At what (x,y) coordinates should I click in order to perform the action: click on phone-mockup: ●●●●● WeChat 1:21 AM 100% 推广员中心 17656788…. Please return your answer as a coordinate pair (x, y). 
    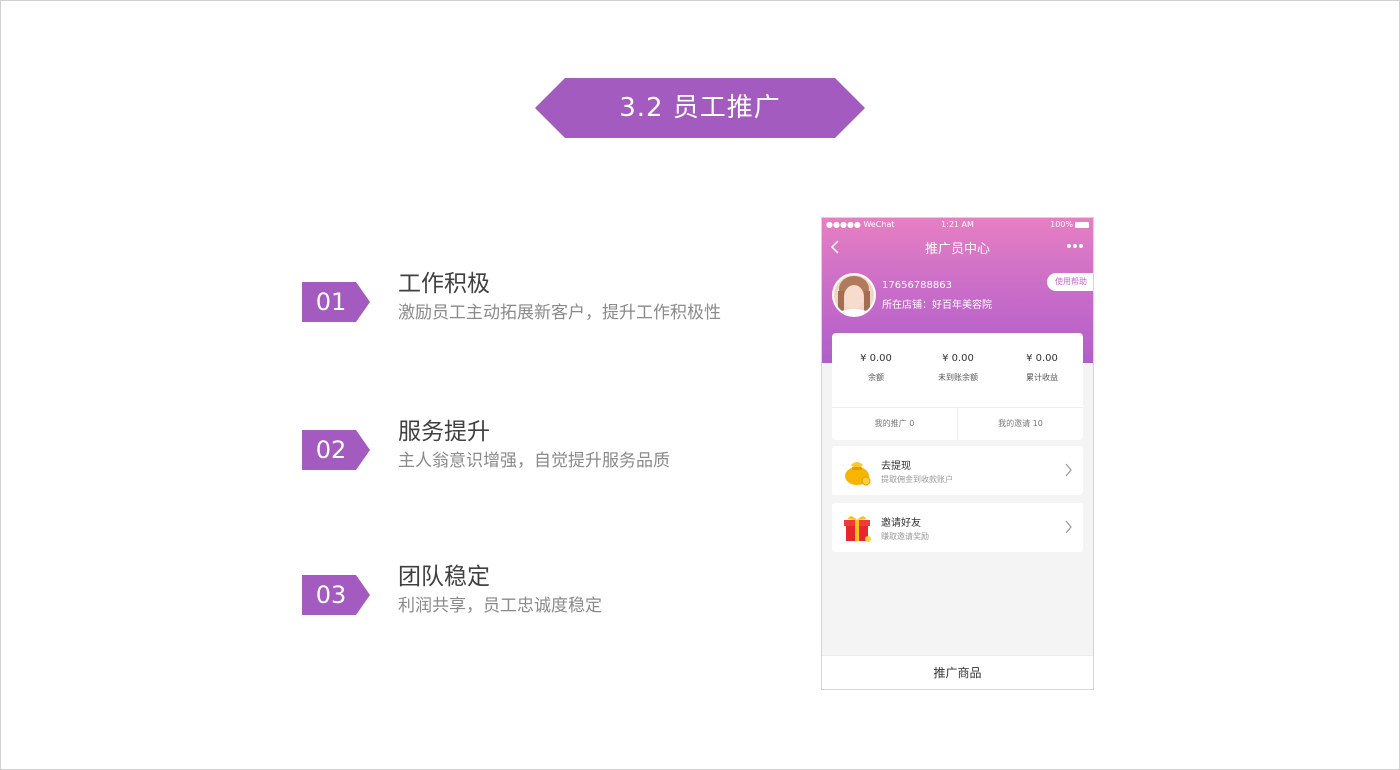
    Looking at the image, I should click on (957, 453).